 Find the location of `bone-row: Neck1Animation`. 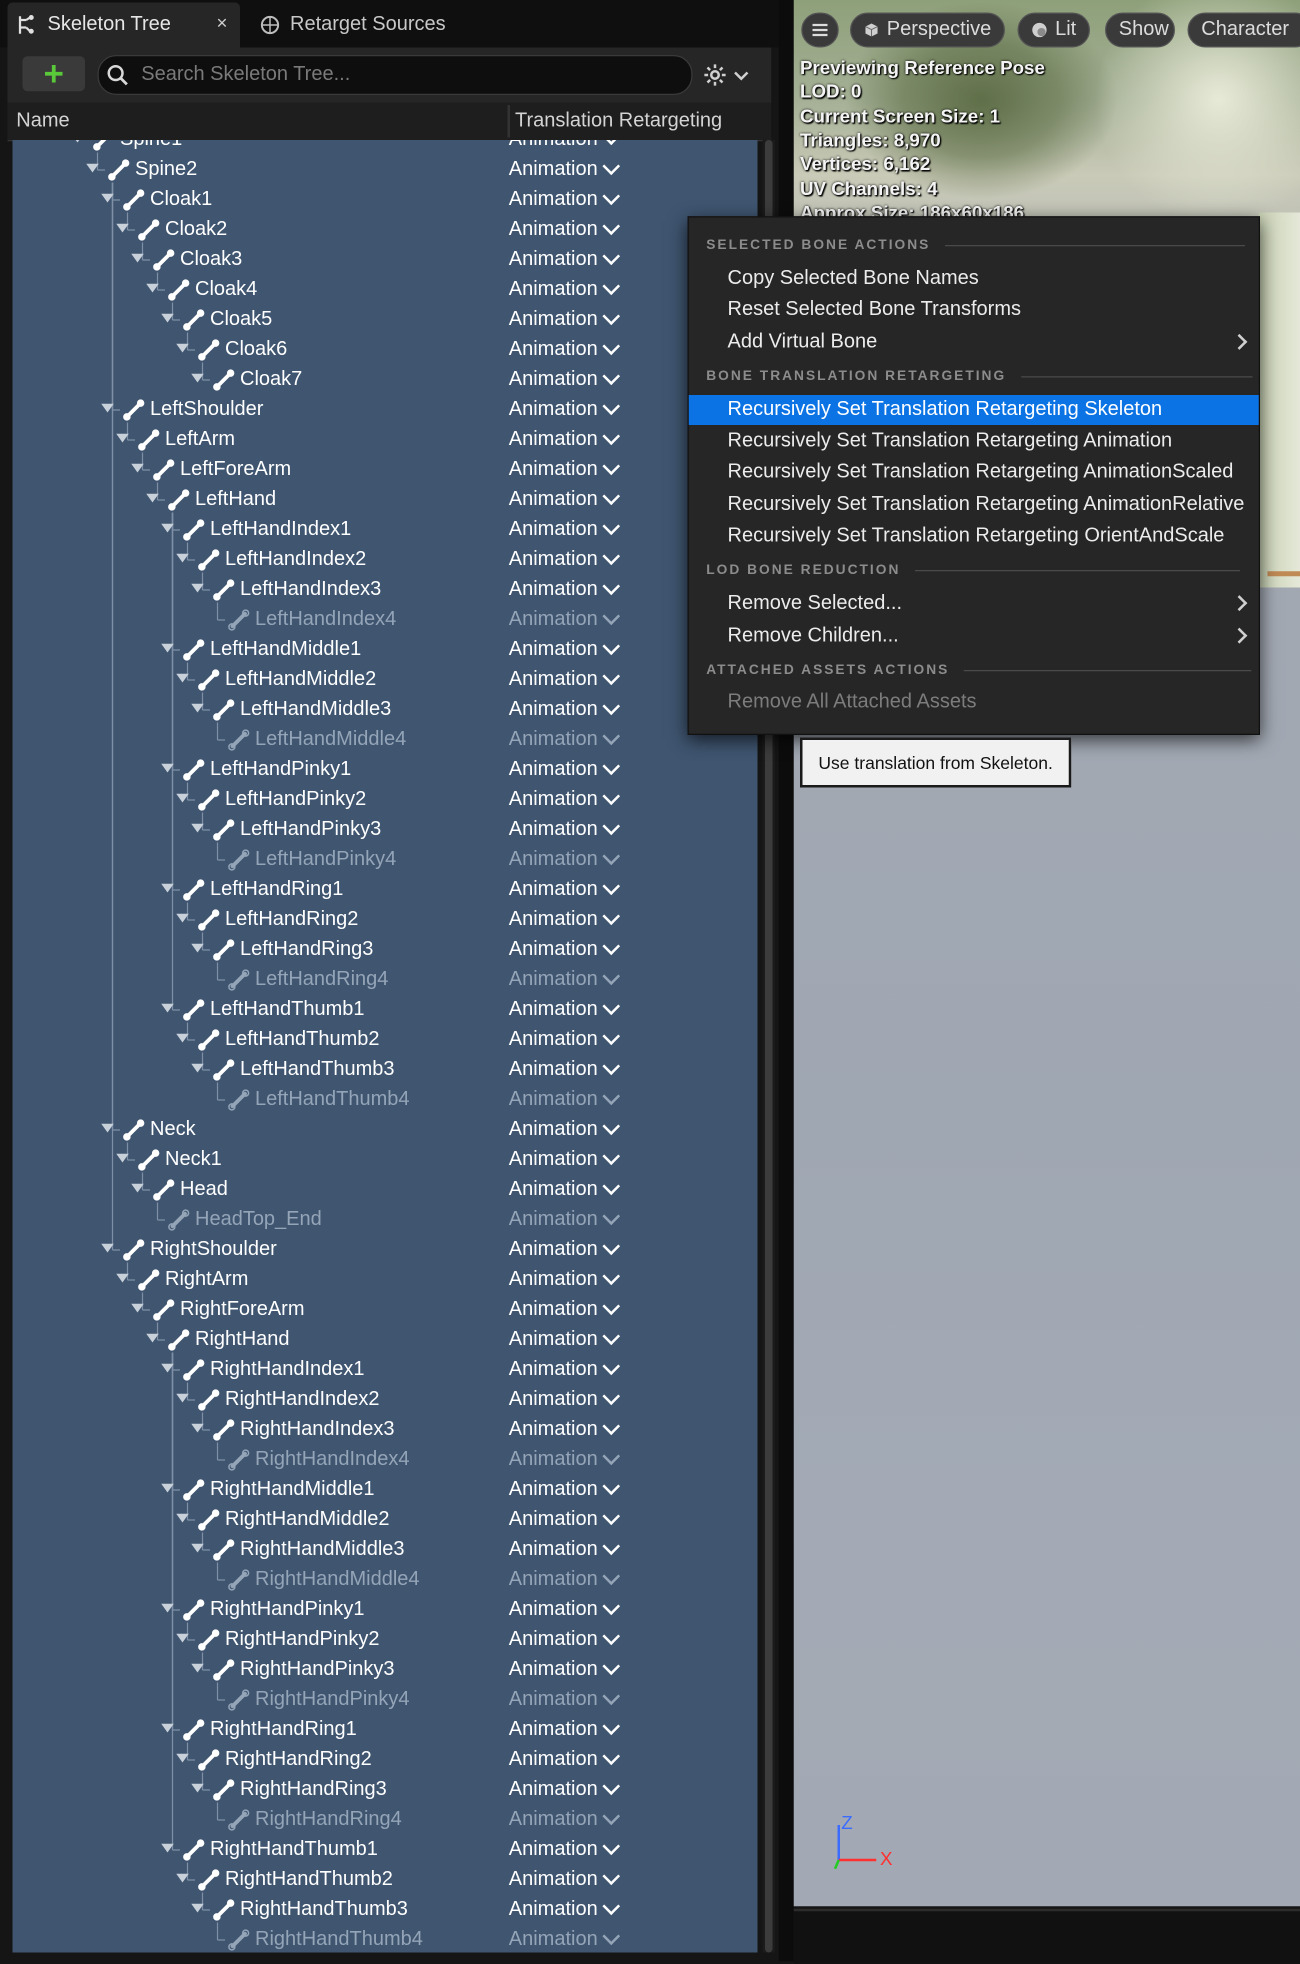

bone-row: Neck1Animation is located at coordinates (385, 1160).